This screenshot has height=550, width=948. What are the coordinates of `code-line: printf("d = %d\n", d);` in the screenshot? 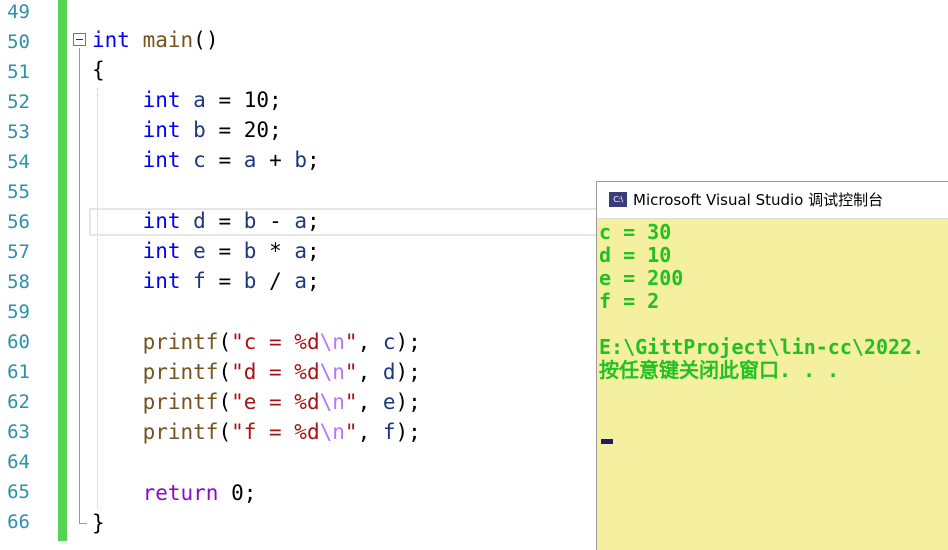 It's located at (281, 372).